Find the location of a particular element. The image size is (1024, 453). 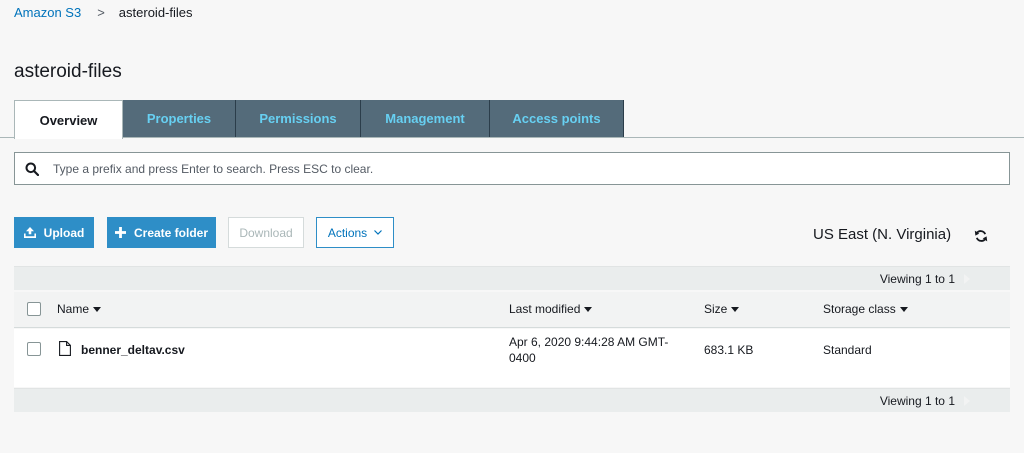

create-folder-button: Create folder is located at coordinates (161, 232).